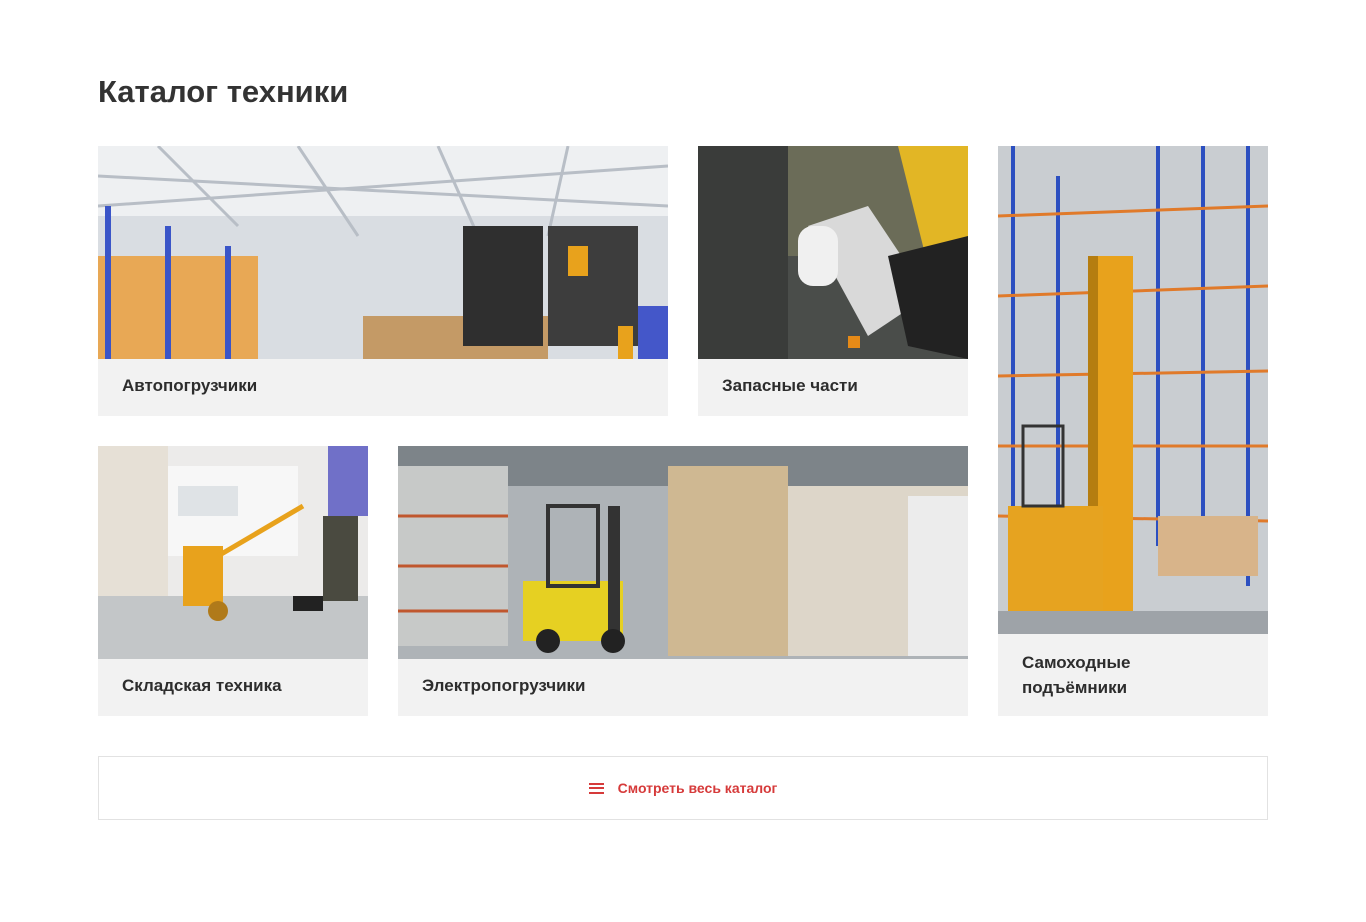 Image resolution: width=1366 pixels, height=922 pixels. What do you see at coordinates (223, 91) in the screenshot?
I see `page-title: Каталог техники` at bounding box center [223, 91].